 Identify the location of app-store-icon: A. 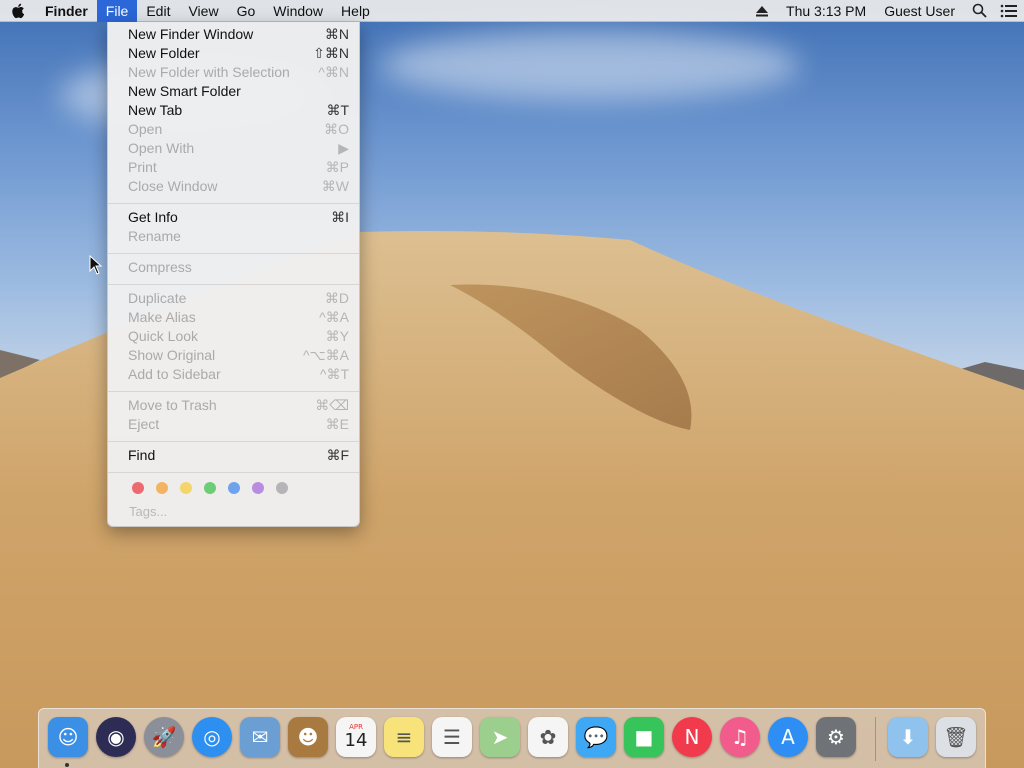
(788, 737).